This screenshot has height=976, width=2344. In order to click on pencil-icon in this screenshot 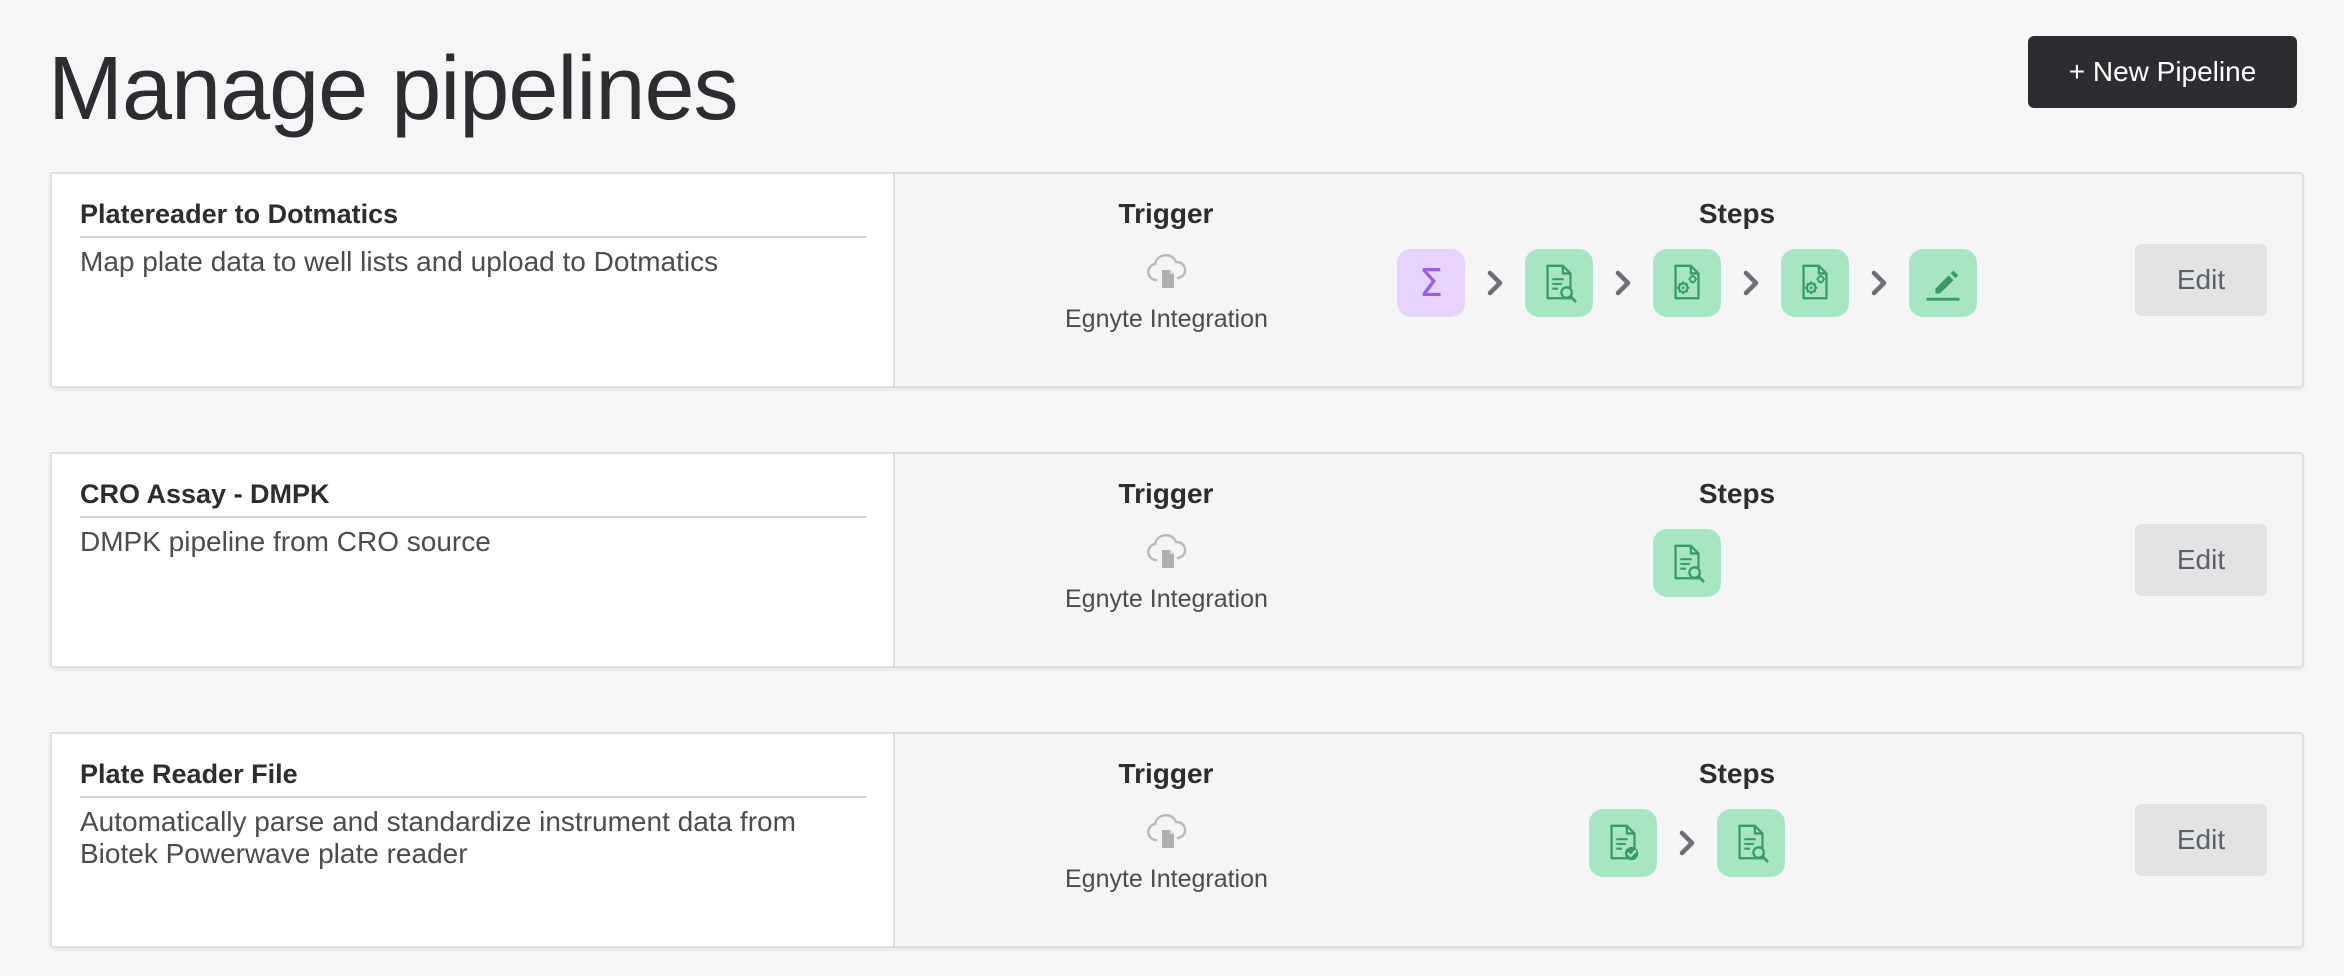, I will do `click(1943, 283)`.